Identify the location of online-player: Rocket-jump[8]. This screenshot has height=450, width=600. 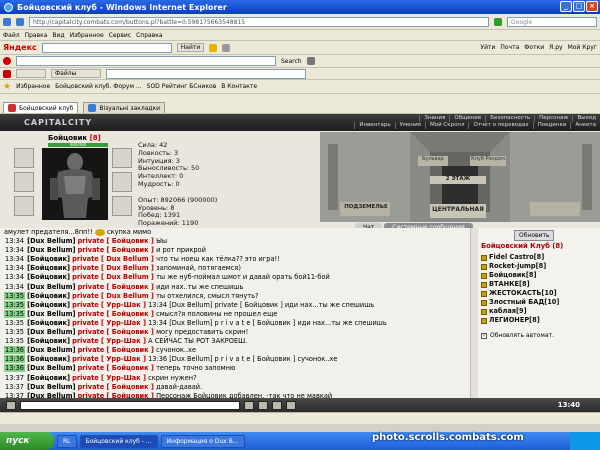
(539, 266).